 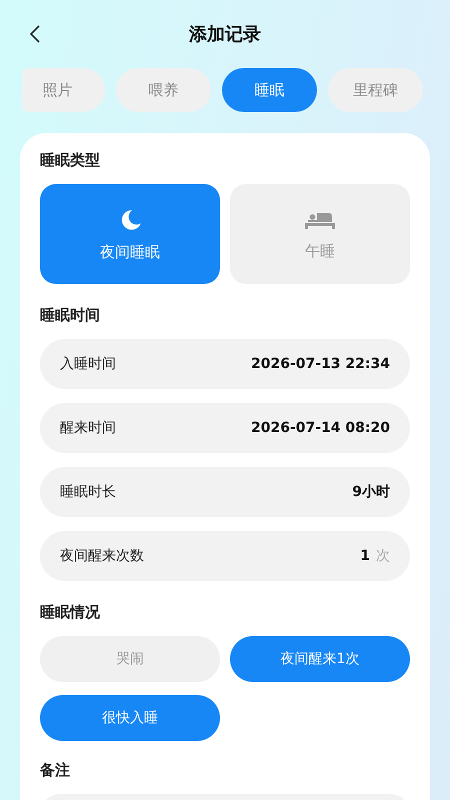 What do you see at coordinates (88, 364) in the screenshot?
I see `row-label: 入睡时间` at bounding box center [88, 364].